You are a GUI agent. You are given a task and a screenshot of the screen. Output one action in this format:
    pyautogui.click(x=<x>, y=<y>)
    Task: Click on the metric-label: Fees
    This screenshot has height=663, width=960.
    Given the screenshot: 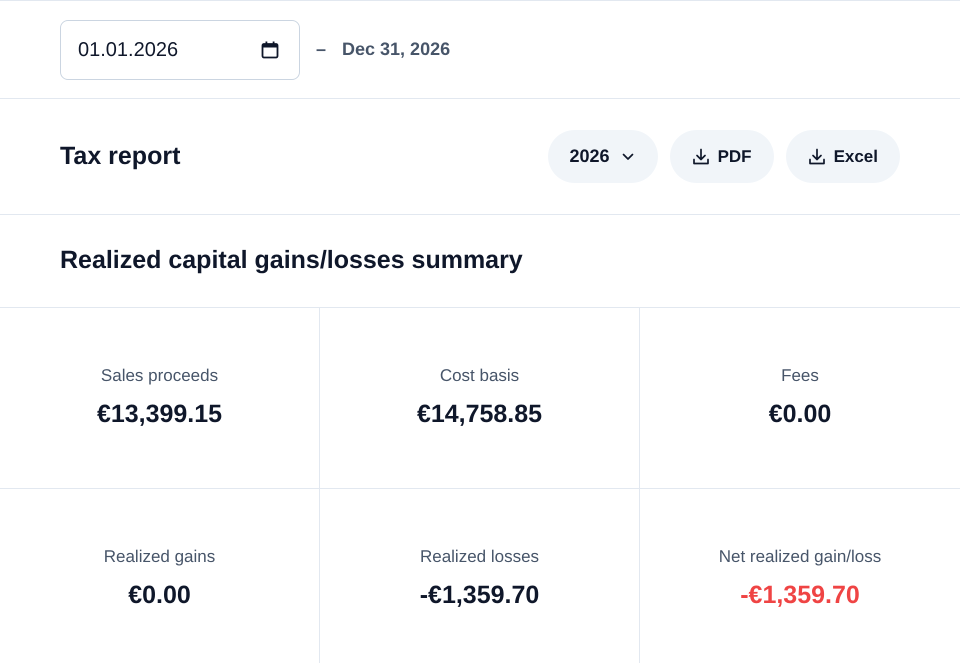 What is the action you would take?
    pyautogui.click(x=800, y=375)
    